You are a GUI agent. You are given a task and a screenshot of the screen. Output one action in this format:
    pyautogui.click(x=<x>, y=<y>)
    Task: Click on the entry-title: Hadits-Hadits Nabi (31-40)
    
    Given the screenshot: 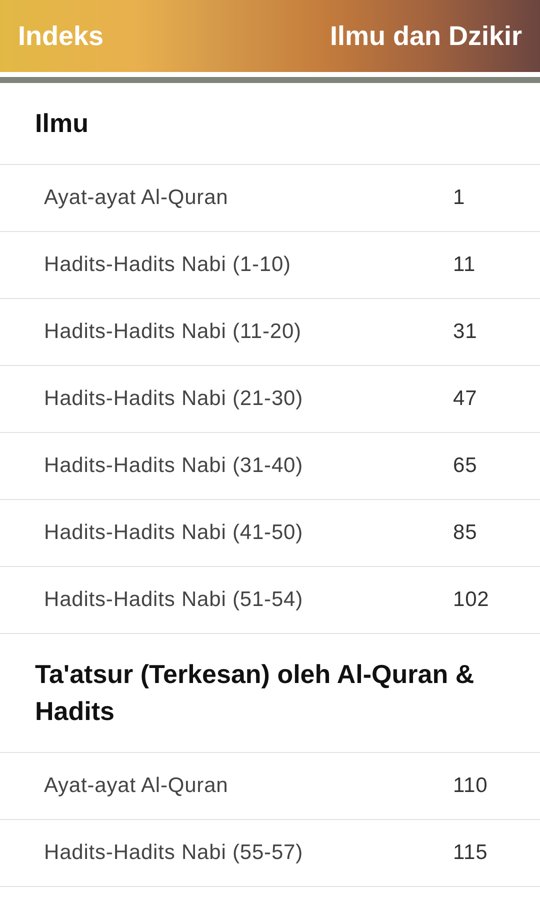 What is the action you would take?
    pyautogui.click(x=248, y=466)
    